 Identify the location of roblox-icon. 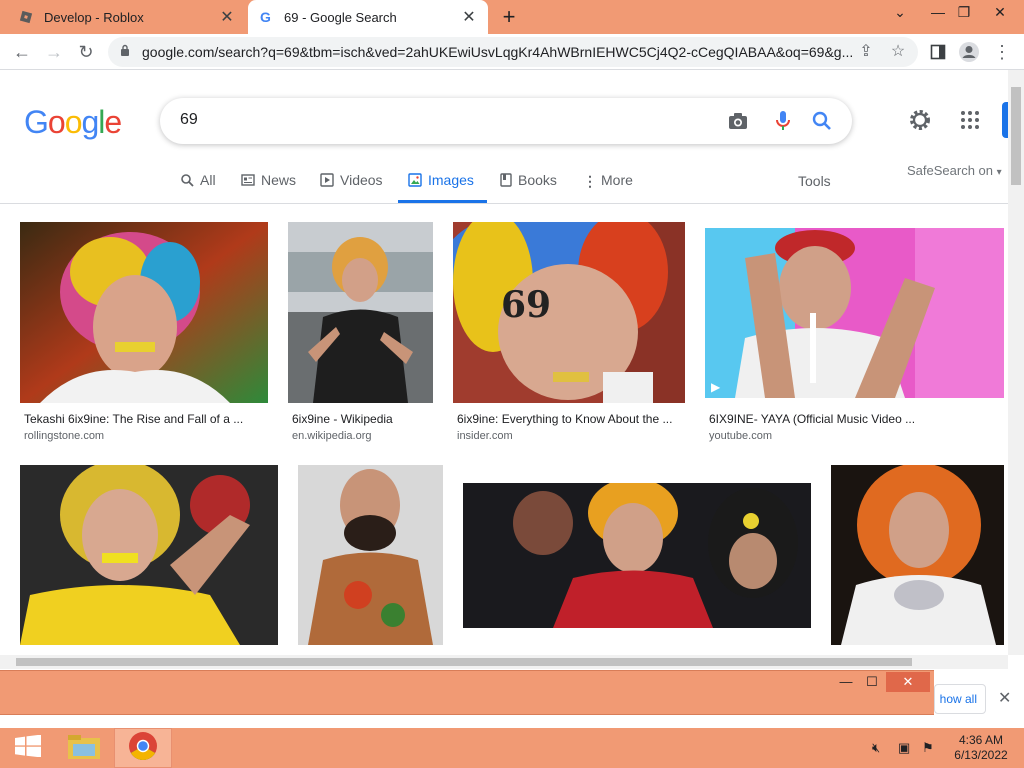
(26, 17).